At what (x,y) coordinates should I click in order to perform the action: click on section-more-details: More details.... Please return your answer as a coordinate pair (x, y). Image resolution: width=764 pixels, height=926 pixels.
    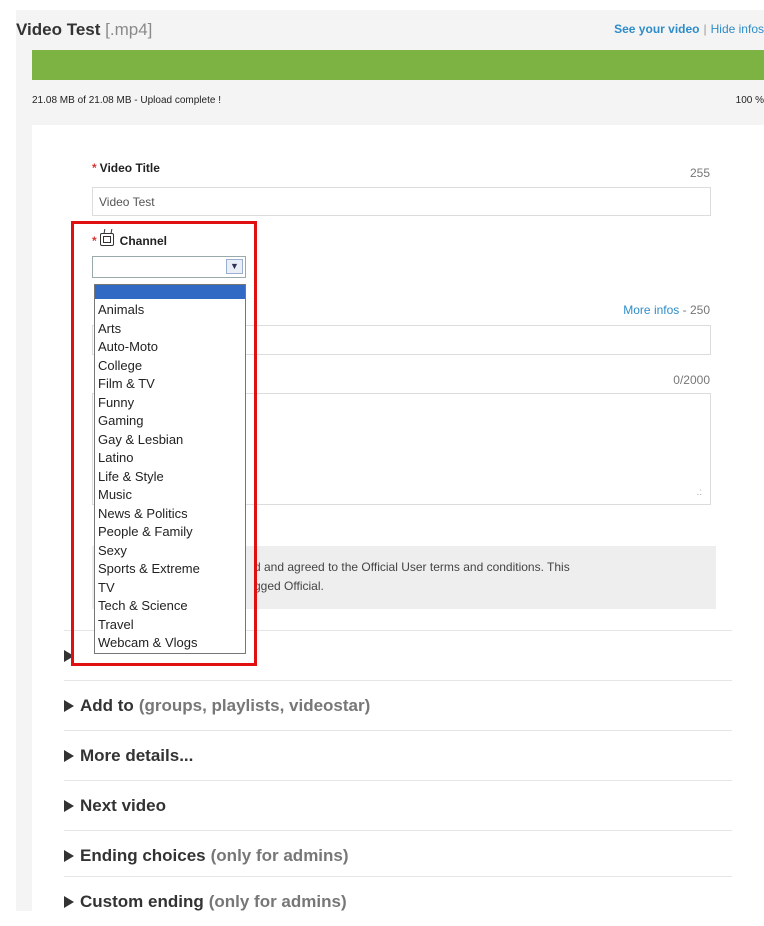
    Looking at the image, I should click on (398, 755).